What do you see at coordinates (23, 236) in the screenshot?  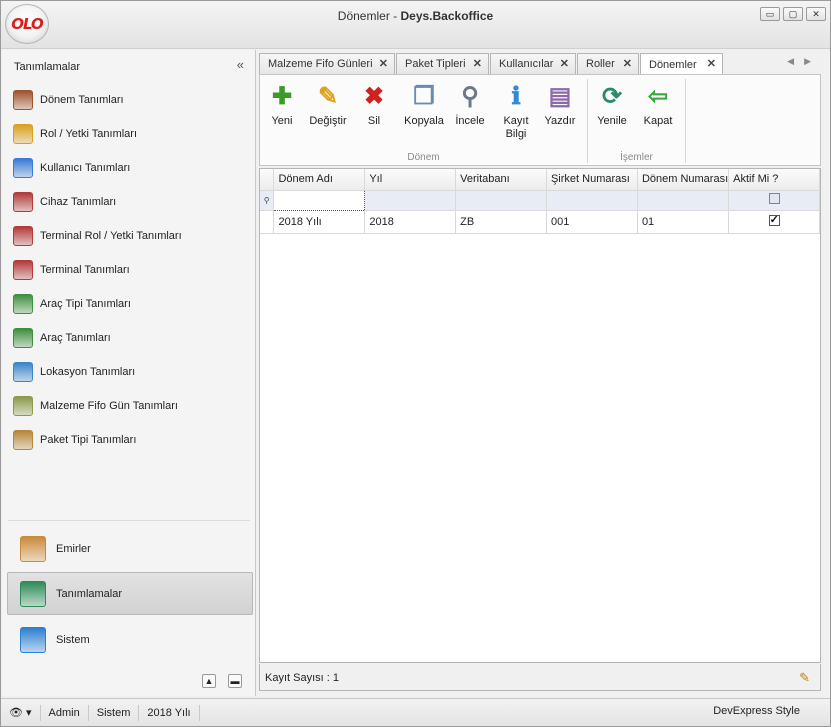 I see `terminal-key-icon` at bounding box center [23, 236].